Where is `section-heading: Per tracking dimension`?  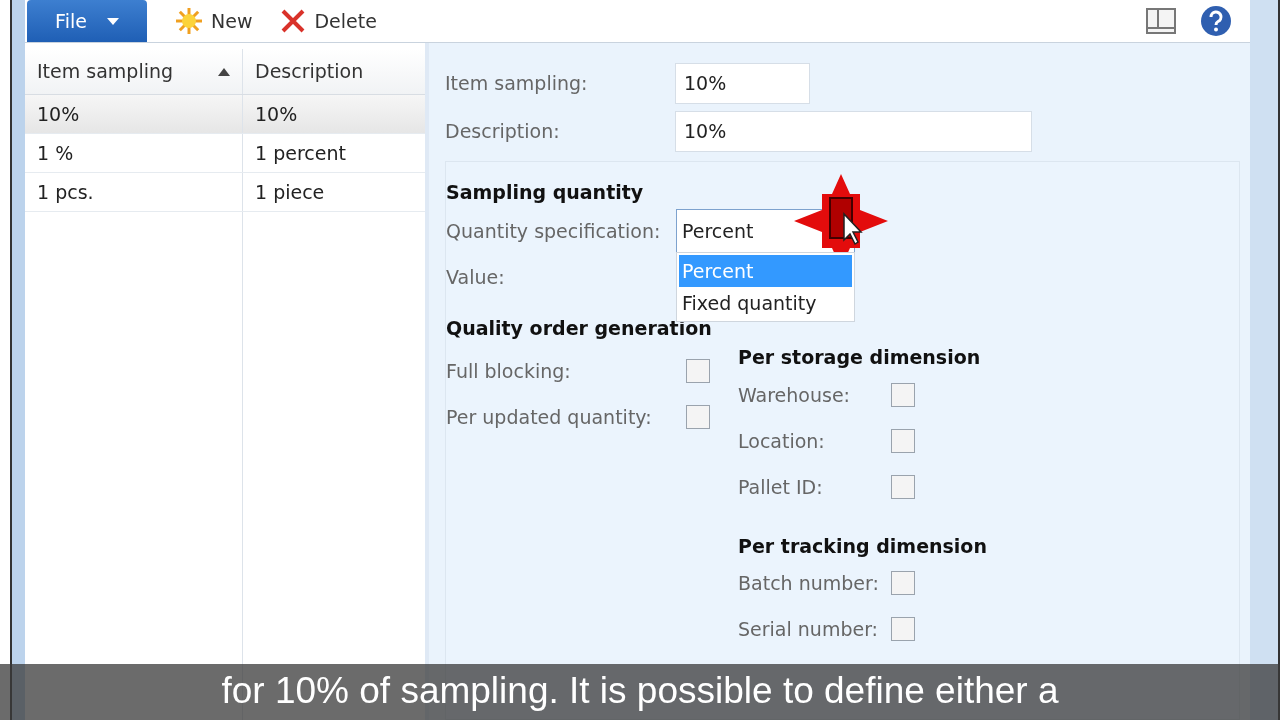 section-heading: Per tracking dimension is located at coordinates (862, 546).